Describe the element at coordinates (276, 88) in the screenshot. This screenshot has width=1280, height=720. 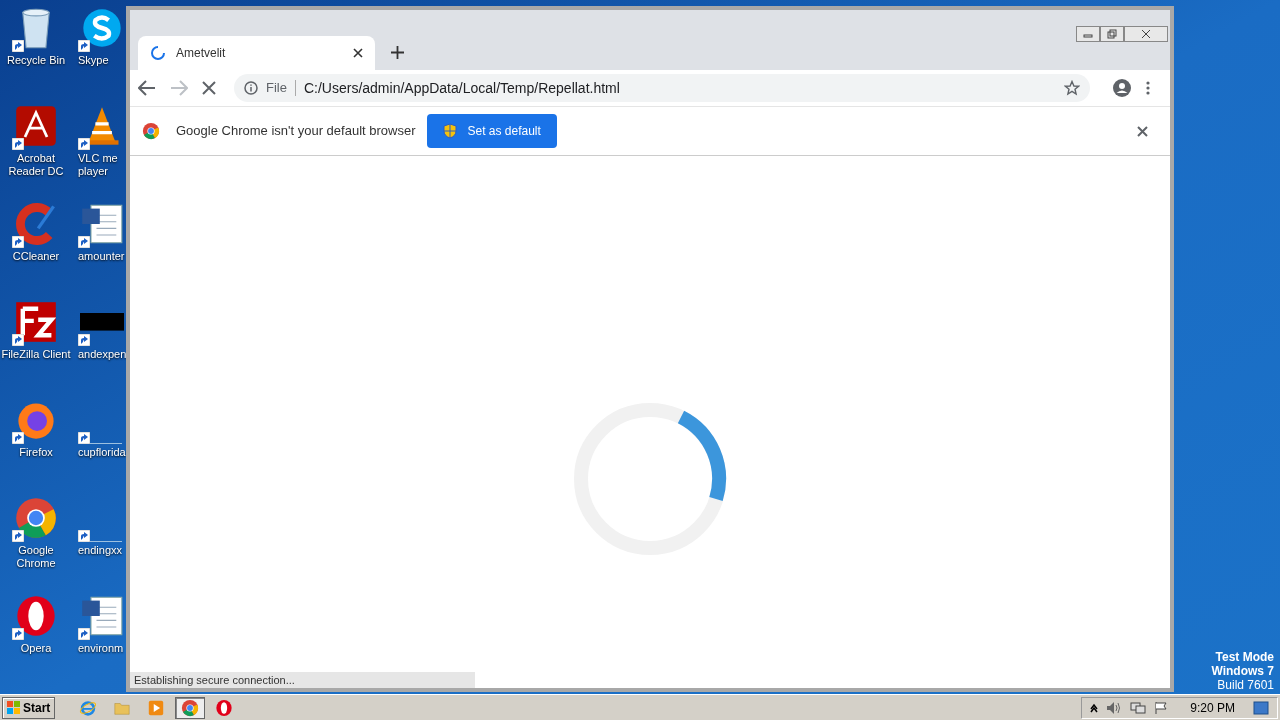
I see `scheme-label: File` at that location.